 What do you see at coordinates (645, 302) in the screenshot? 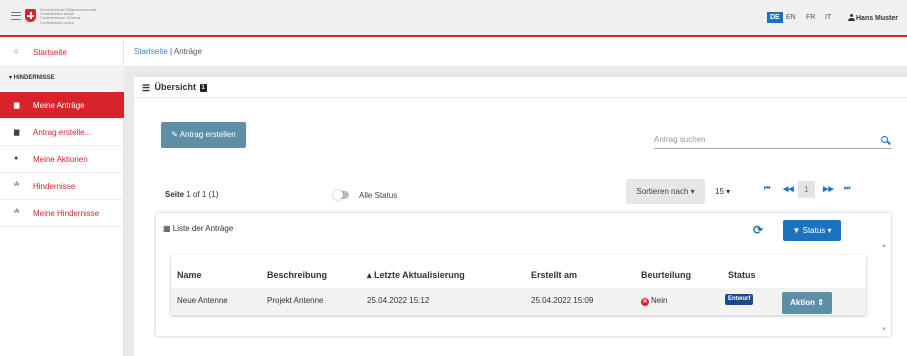
I see `cross-circle-icon: ✕` at bounding box center [645, 302].